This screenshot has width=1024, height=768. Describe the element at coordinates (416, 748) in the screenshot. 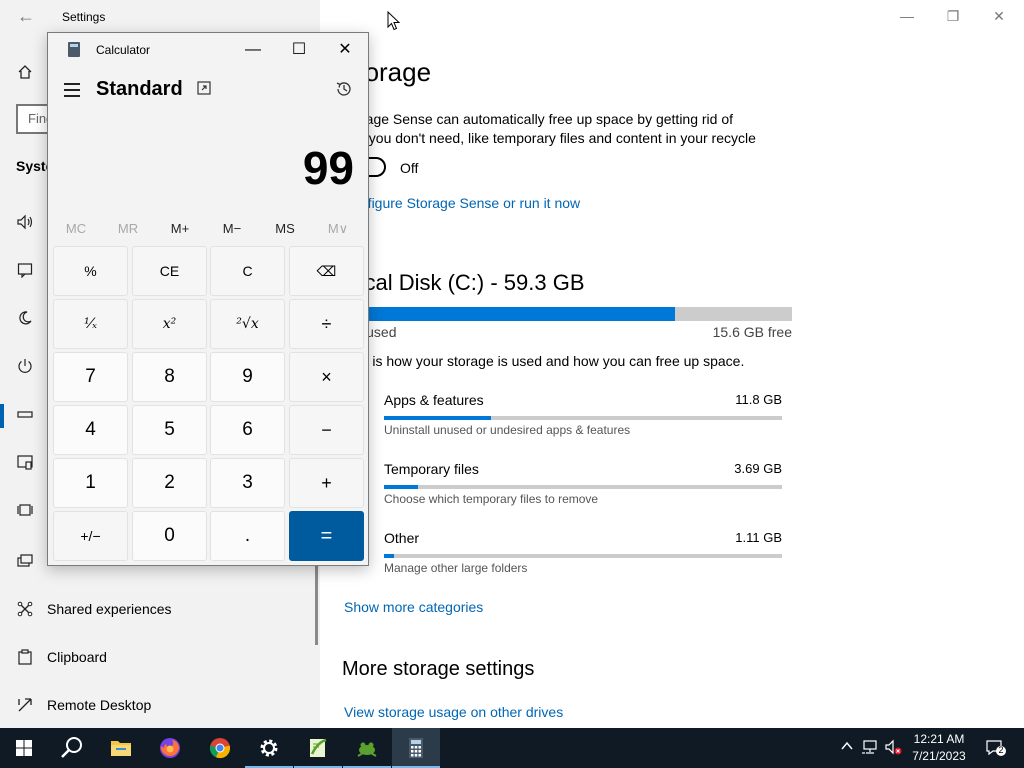

I see `calculator-taskbar-button` at that location.